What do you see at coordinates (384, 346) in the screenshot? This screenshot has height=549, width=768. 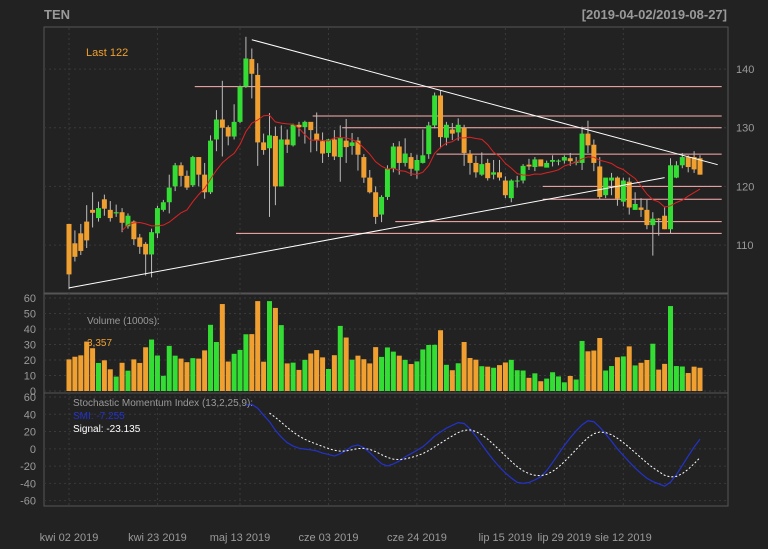 I see `volume-bars` at bounding box center [384, 346].